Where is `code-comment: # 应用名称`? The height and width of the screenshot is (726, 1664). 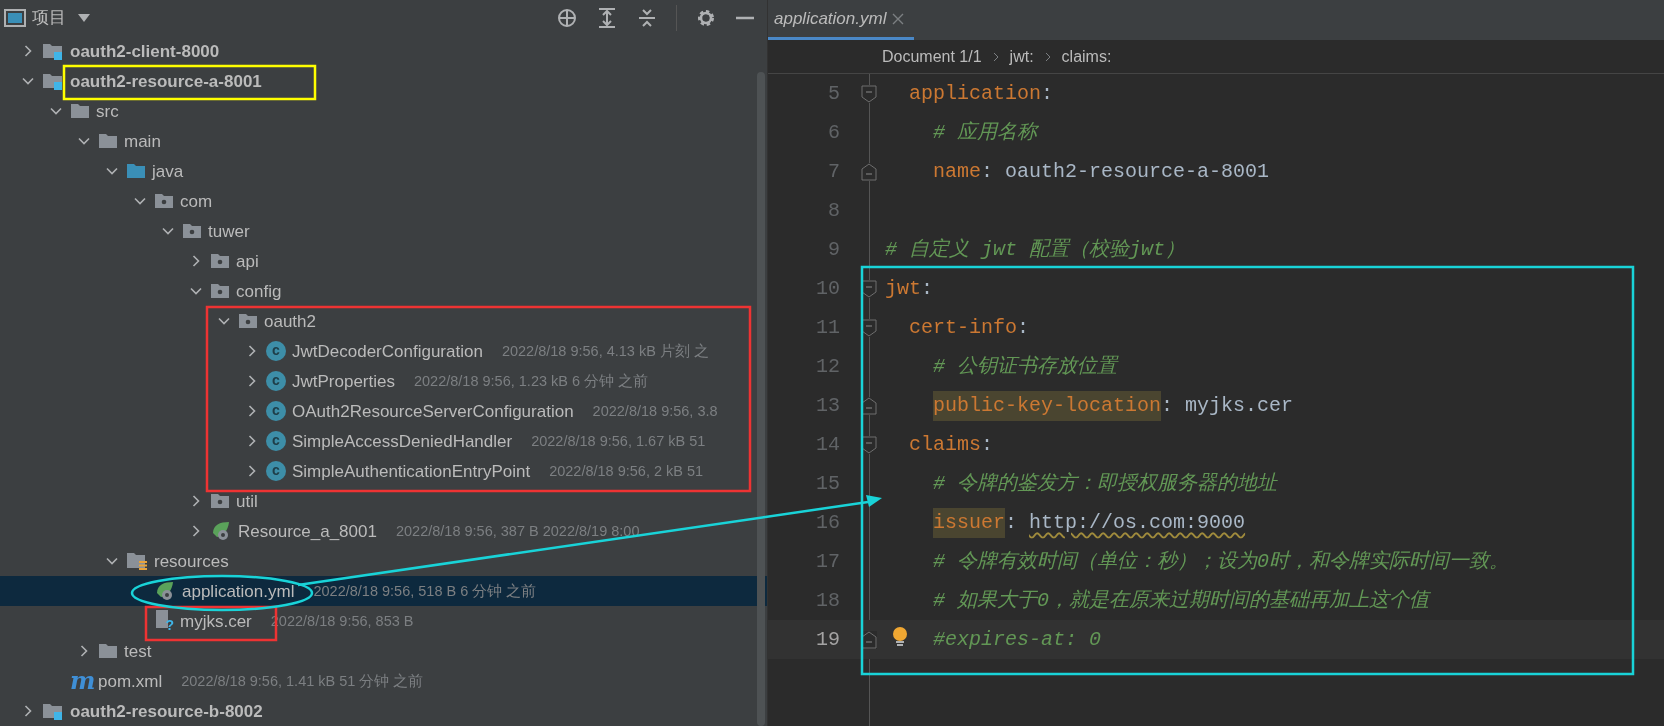 code-comment: # 应用名称 is located at coordinates (985, 132).